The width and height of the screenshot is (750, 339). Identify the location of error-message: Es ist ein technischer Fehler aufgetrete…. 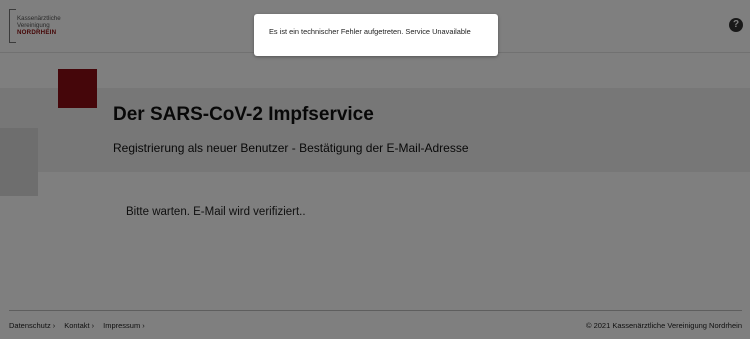
(370, 31).